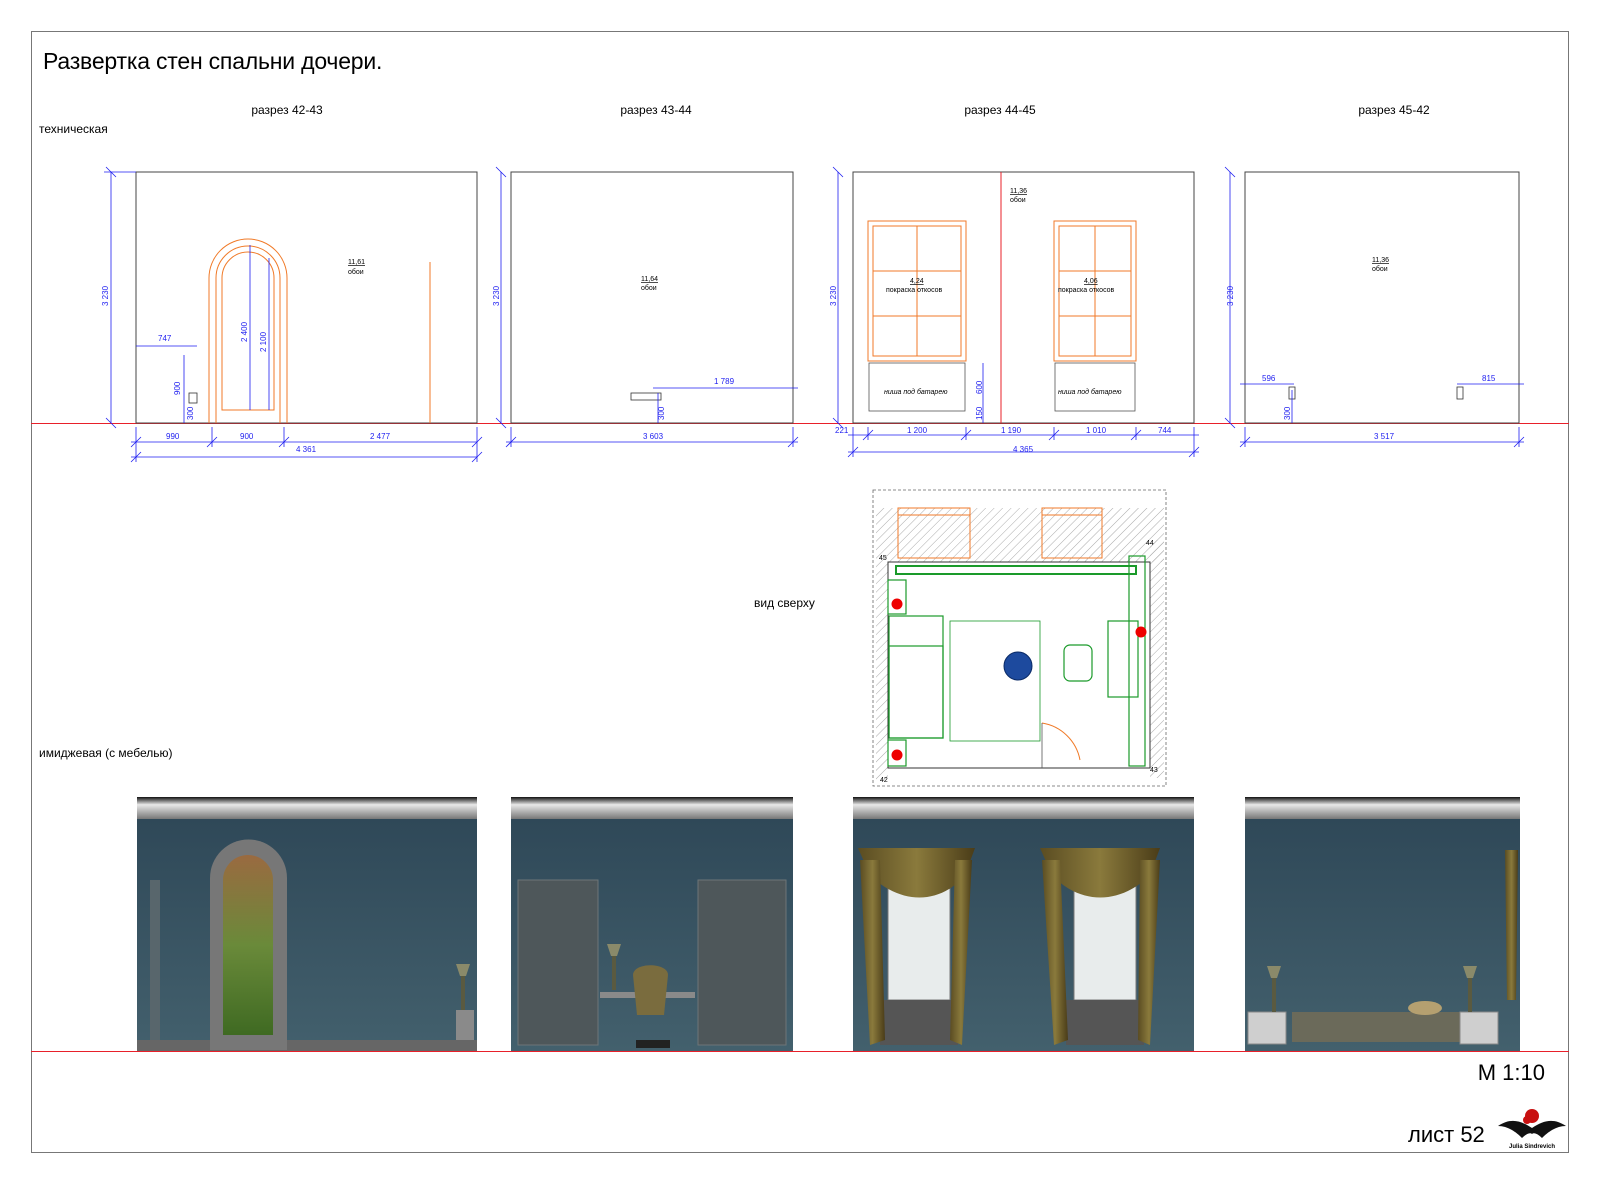 The width and height of the screenshot is (1600, 1180). I want to click on scale-label: М 1:10, so click(1511, 1072).